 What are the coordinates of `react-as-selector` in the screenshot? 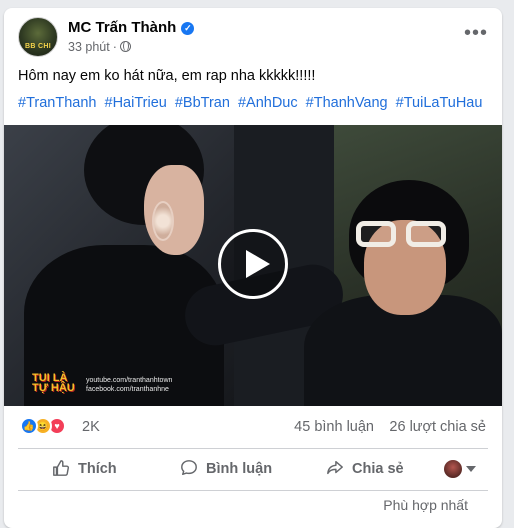 It's located at (460, 469).